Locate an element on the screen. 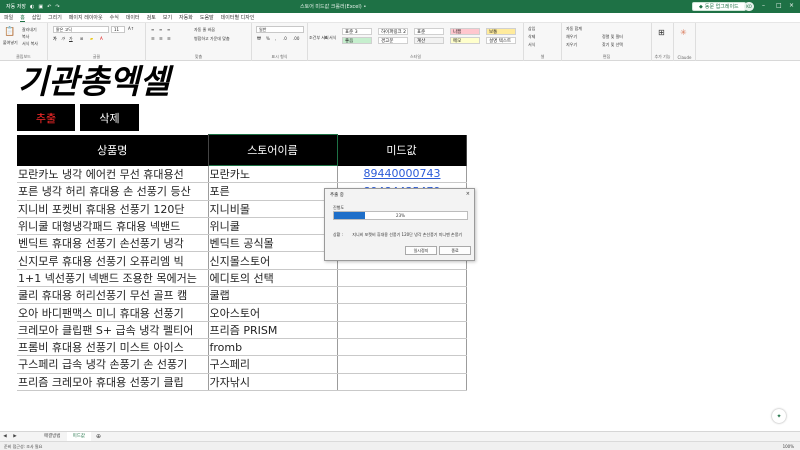 This screenshot has height=450, width=800. paste-icon: 📋 is located at coordinates (9, 32).